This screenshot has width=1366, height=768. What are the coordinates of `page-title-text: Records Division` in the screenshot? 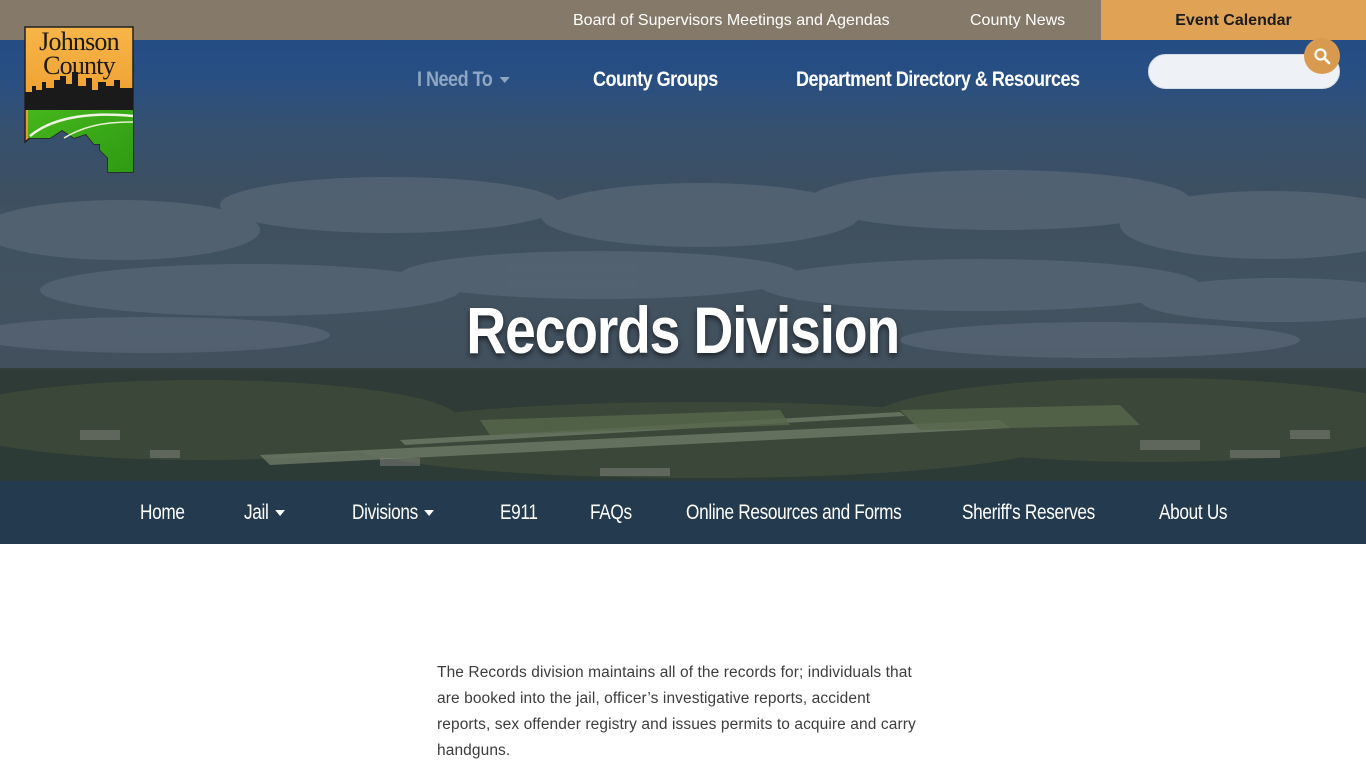 It's located at (683, 330).